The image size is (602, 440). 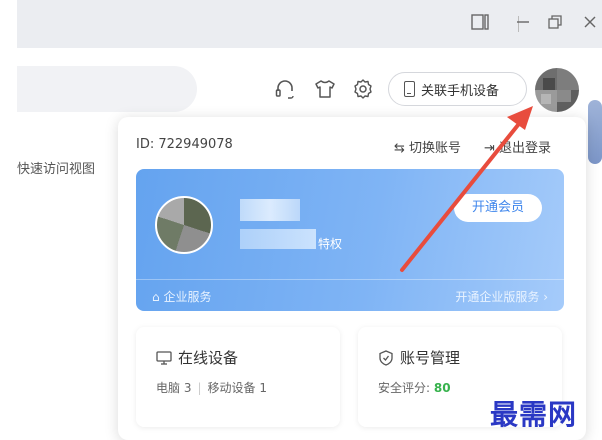 I want to click on watermark-logo: 最需网, so click(x=534, y=414).